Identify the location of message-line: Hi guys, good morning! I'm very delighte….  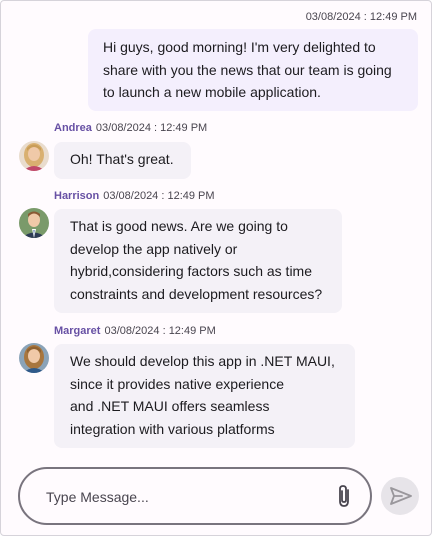
(239, 47).